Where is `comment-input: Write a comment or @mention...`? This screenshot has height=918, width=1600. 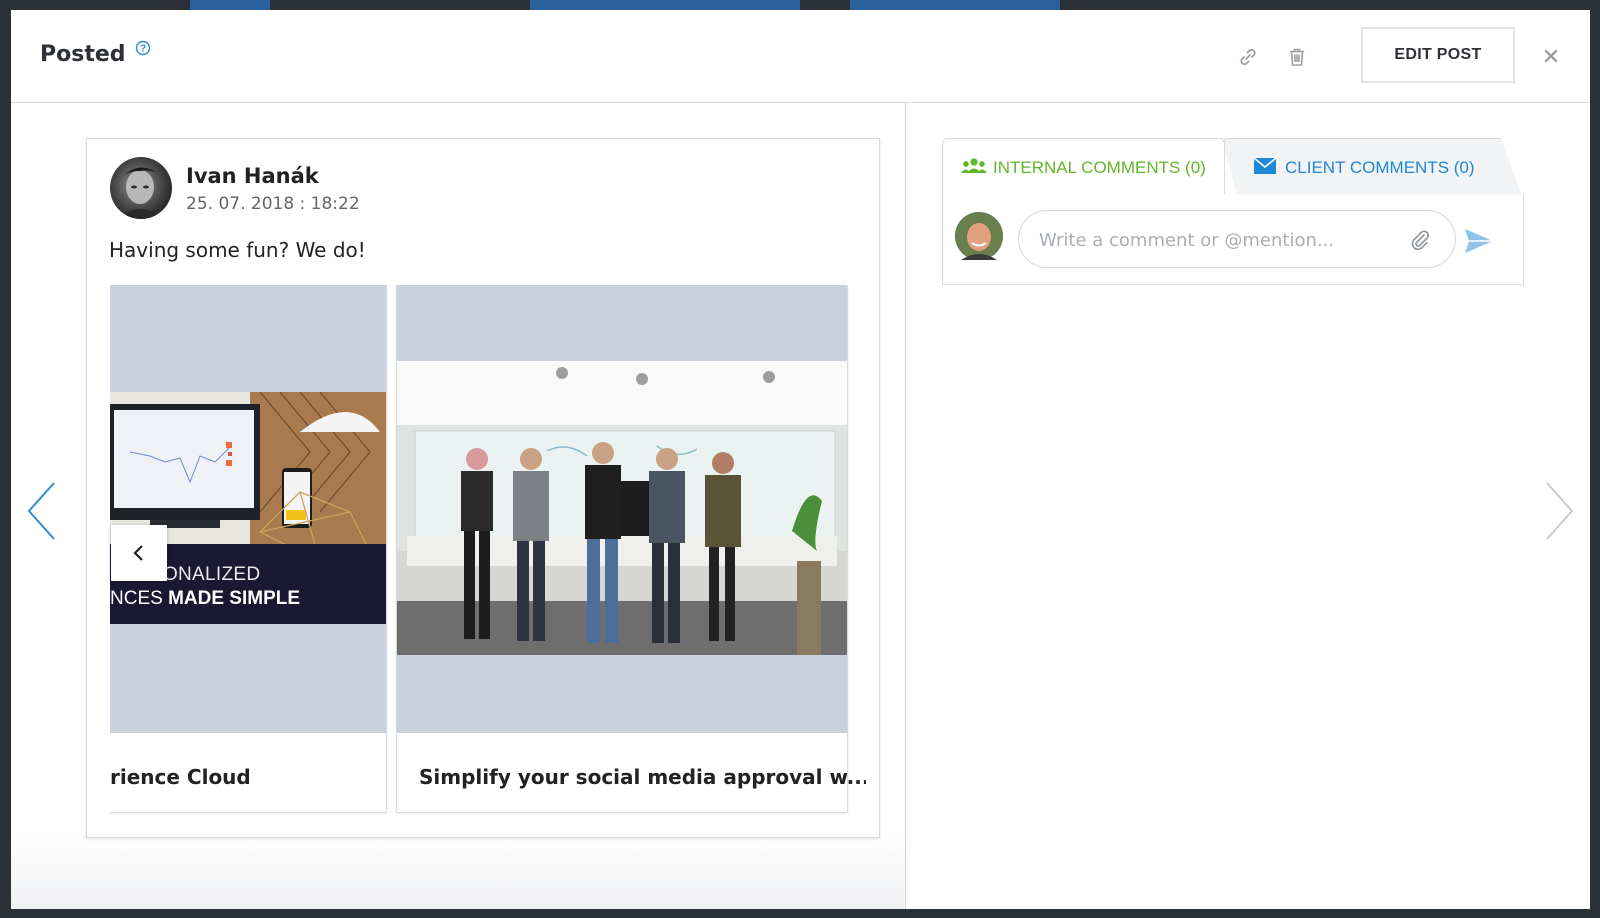
comment-input: Write a comment or @mention... is located at coordinates (1237, 239).